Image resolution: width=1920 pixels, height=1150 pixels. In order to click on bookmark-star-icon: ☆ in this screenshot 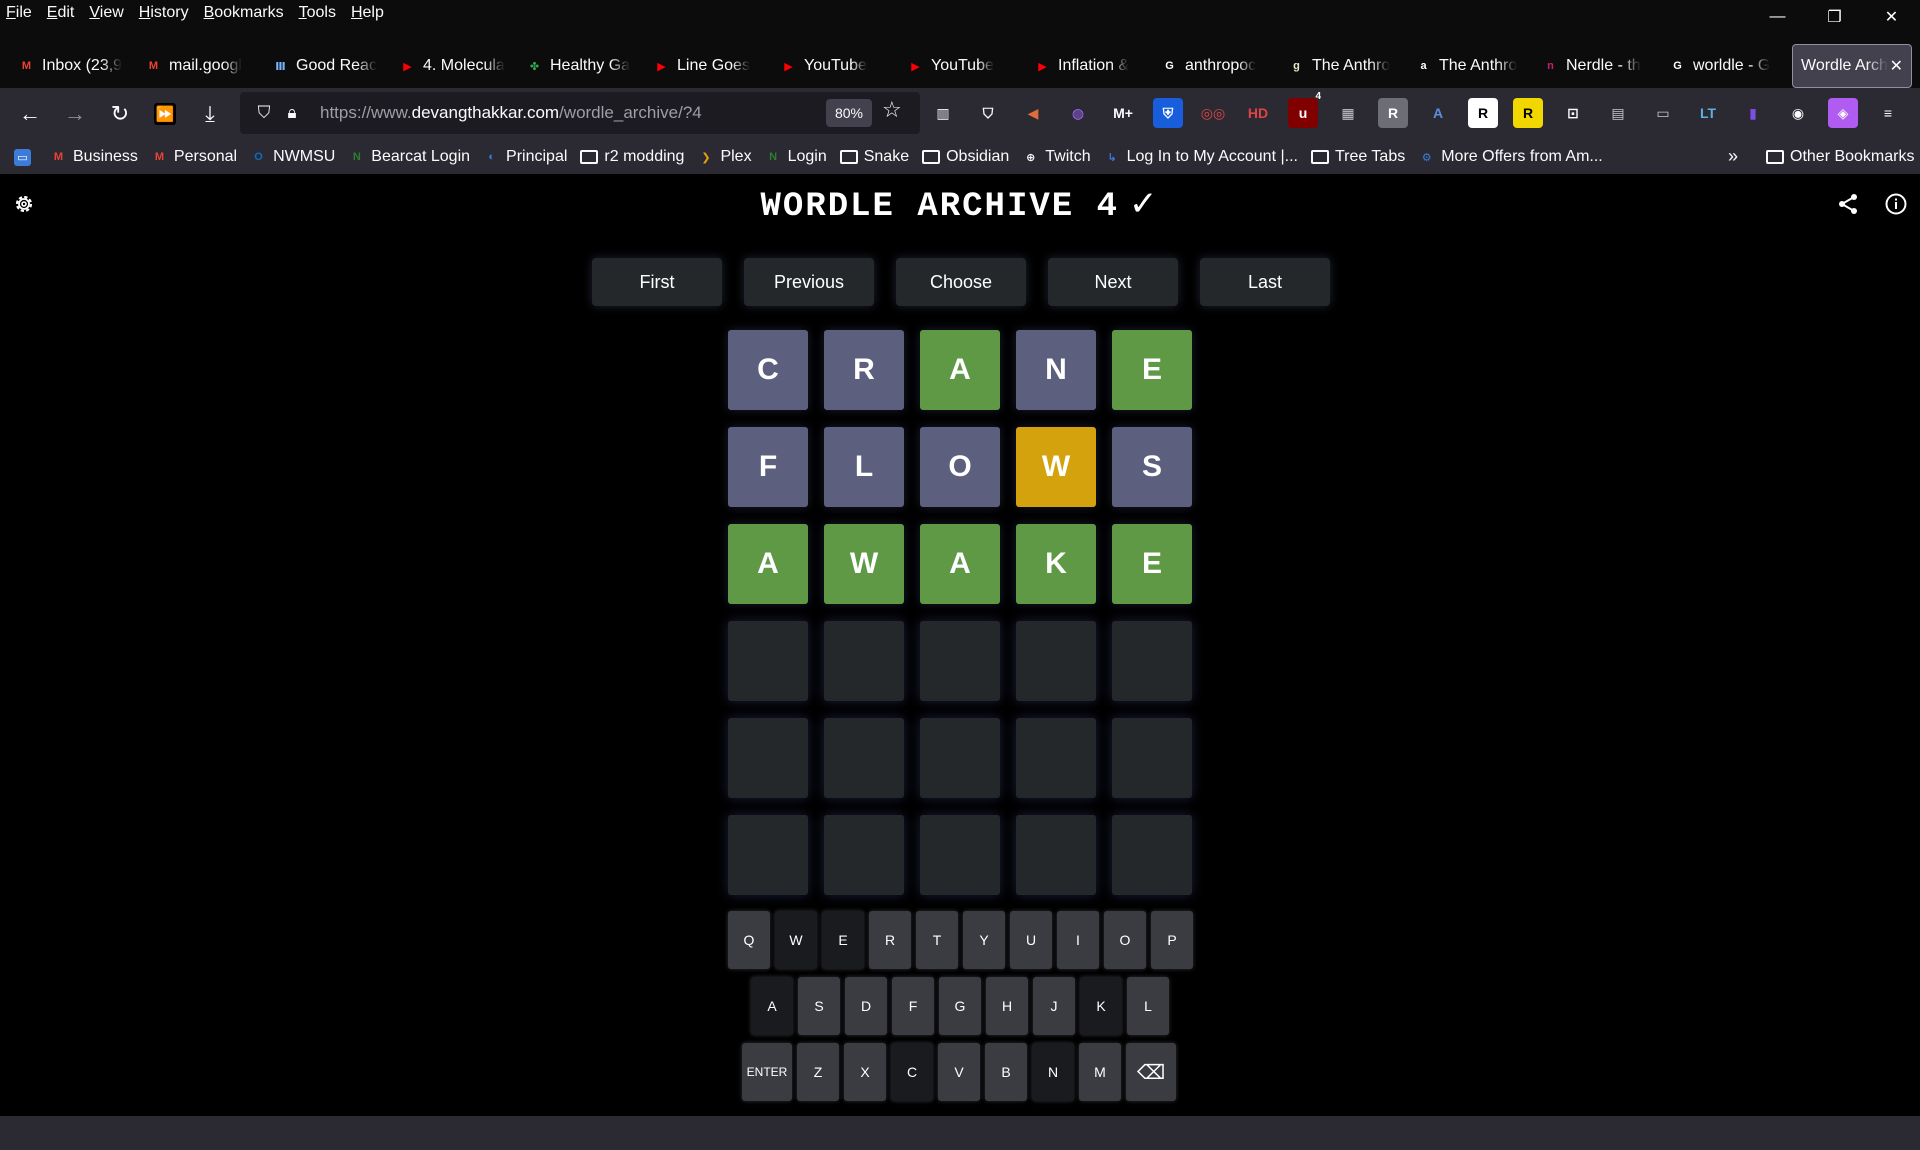, I will do `click(892, 110)`.